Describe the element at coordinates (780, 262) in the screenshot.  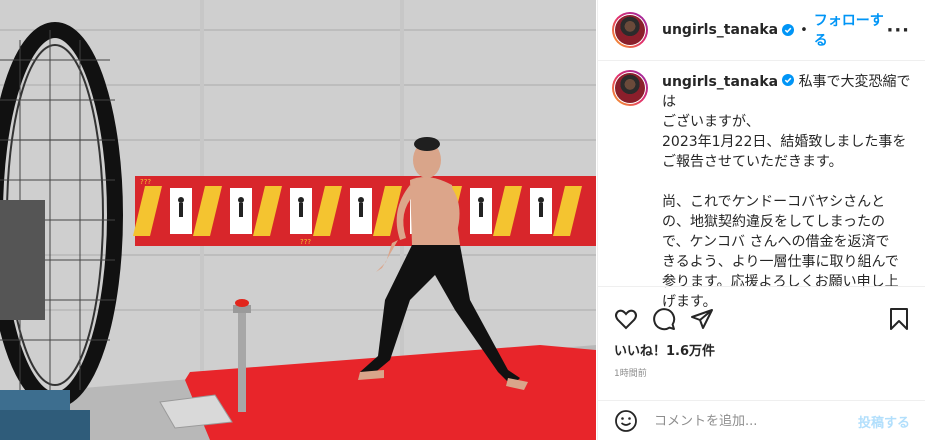
I see `caption-line: きるよう、より一層仕事に取り組んで` at that location.